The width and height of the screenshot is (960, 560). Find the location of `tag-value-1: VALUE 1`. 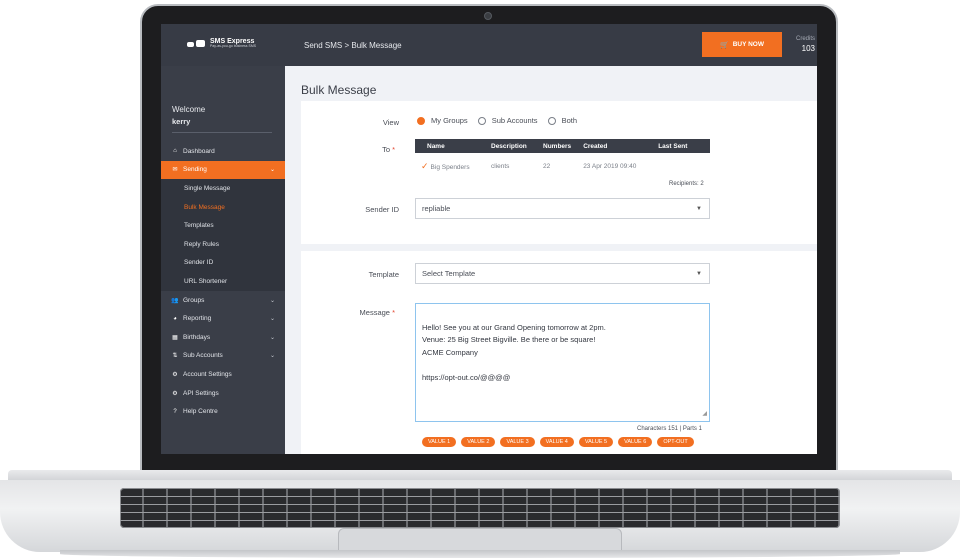

tag-value-1: VALUE 1 is located at coordinates (439, 442).